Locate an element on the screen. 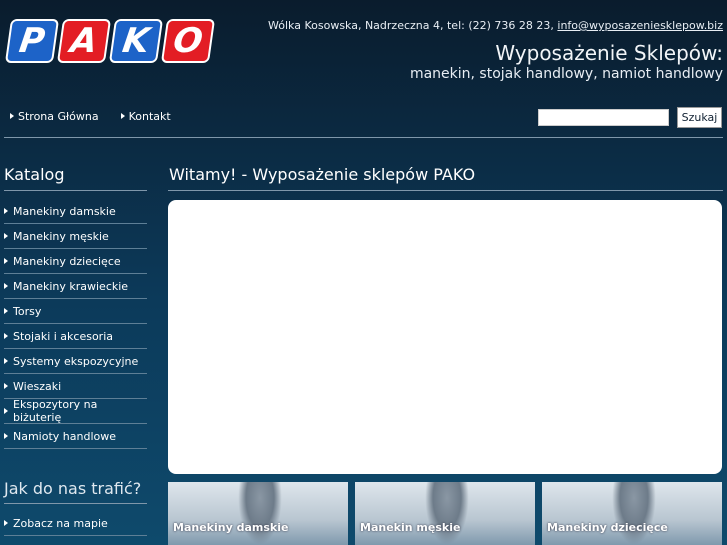 The height and width of the screenshot is (545, 727). sidebar-item-manekiny-damskie: Manekiny damskie is located at coordinates (75, 211).